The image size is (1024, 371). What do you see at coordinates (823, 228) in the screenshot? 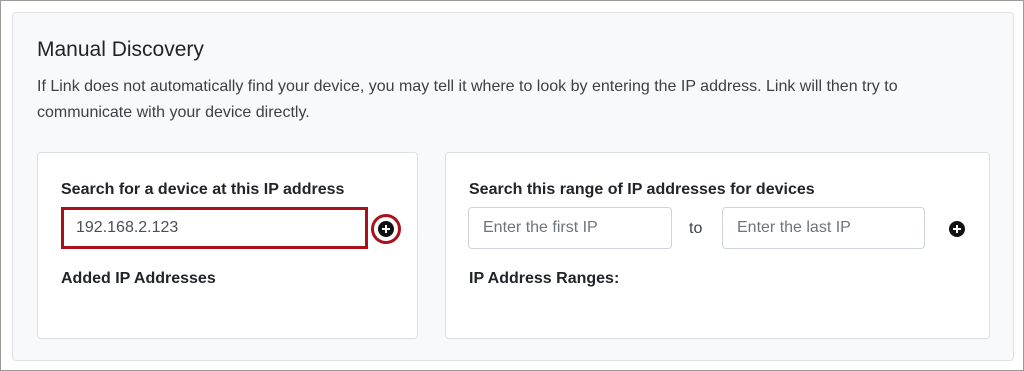
I see `last-ip-input` at bounding box center [823, 228].